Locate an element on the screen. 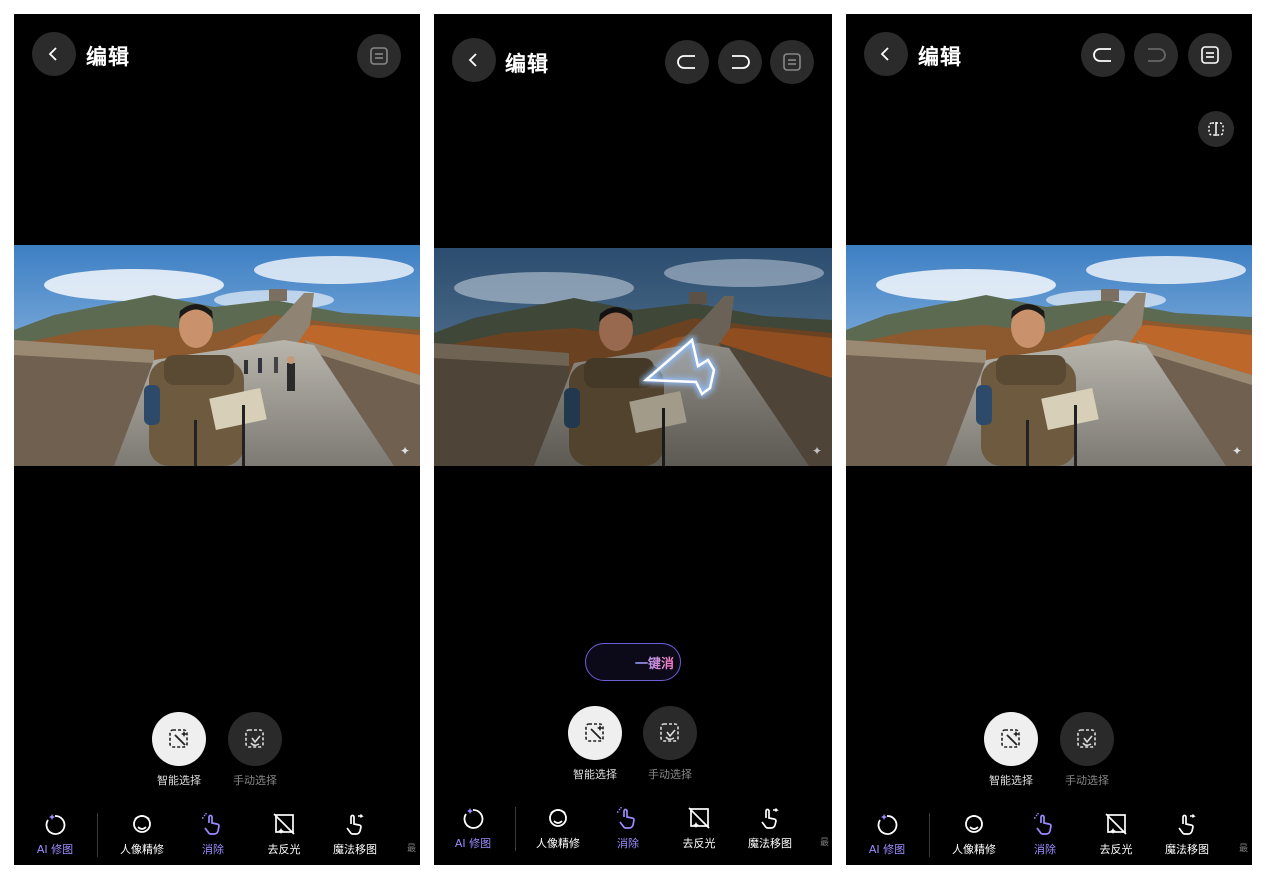  compare-icon is located at coordinates (1216, 129).